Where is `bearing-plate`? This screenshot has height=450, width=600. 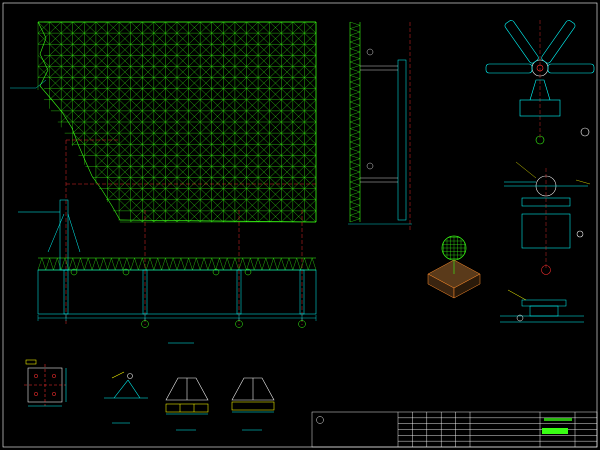 bearing-plate is located at coordinates (544, 303).